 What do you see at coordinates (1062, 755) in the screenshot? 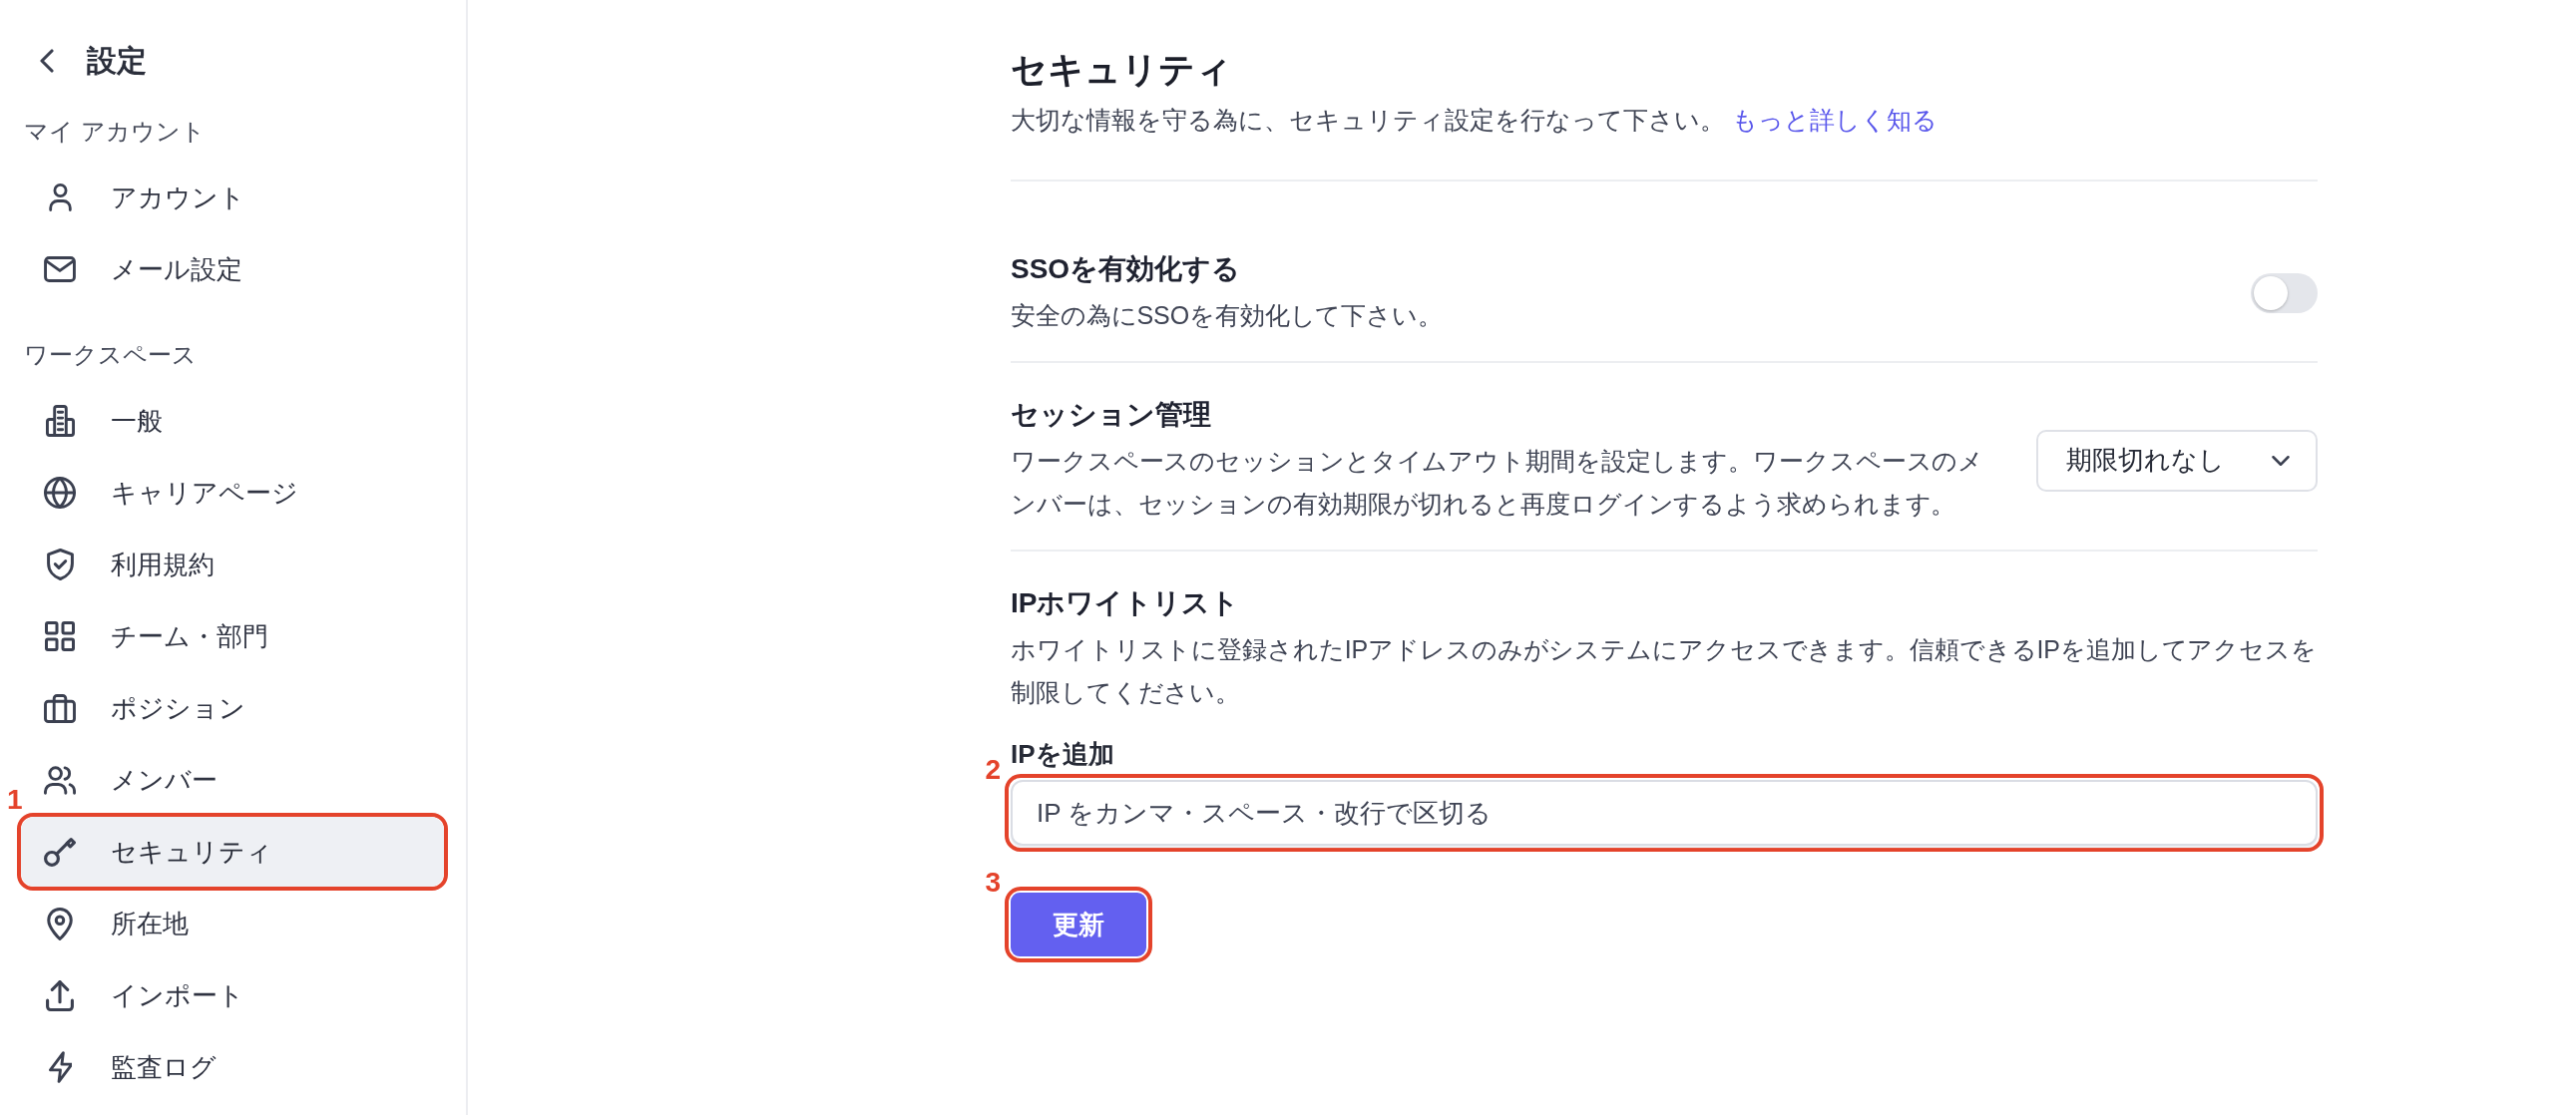
I see `field-label: IPを追加` at bounding box center [1062, 755].